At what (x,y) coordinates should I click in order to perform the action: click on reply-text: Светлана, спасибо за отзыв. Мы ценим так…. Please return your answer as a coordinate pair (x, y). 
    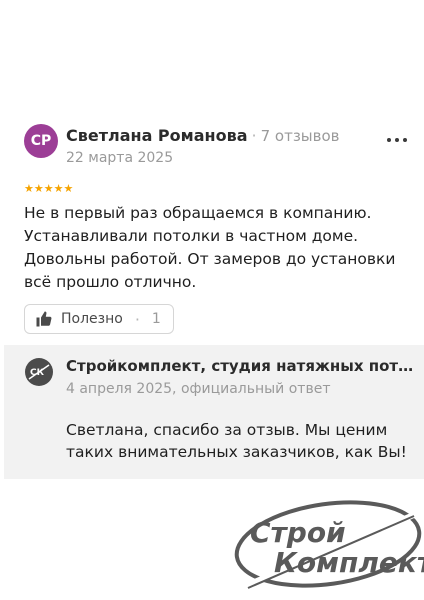
    Looking at the image, I should click on (236, 441).